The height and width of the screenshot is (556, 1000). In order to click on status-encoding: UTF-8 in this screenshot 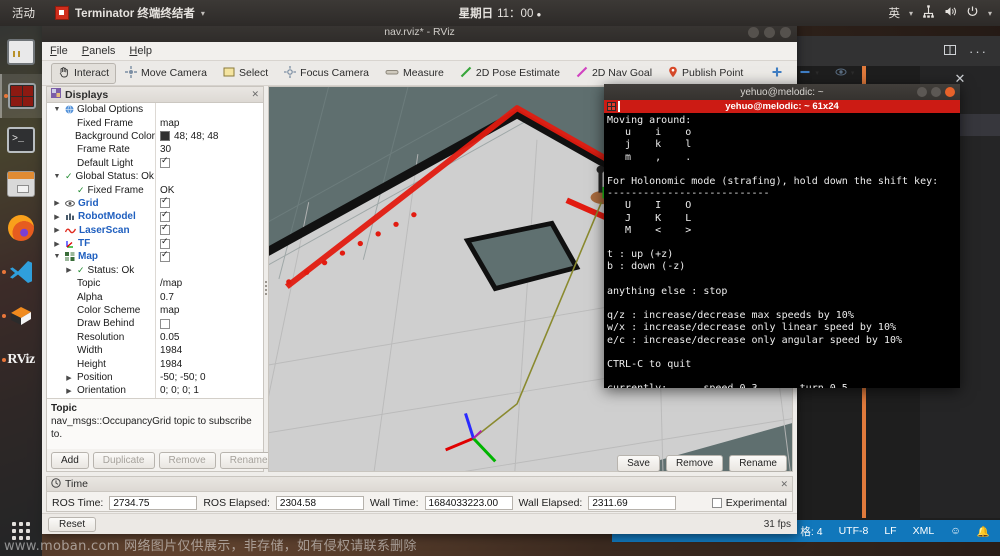, I will do `click(854, 531)`.